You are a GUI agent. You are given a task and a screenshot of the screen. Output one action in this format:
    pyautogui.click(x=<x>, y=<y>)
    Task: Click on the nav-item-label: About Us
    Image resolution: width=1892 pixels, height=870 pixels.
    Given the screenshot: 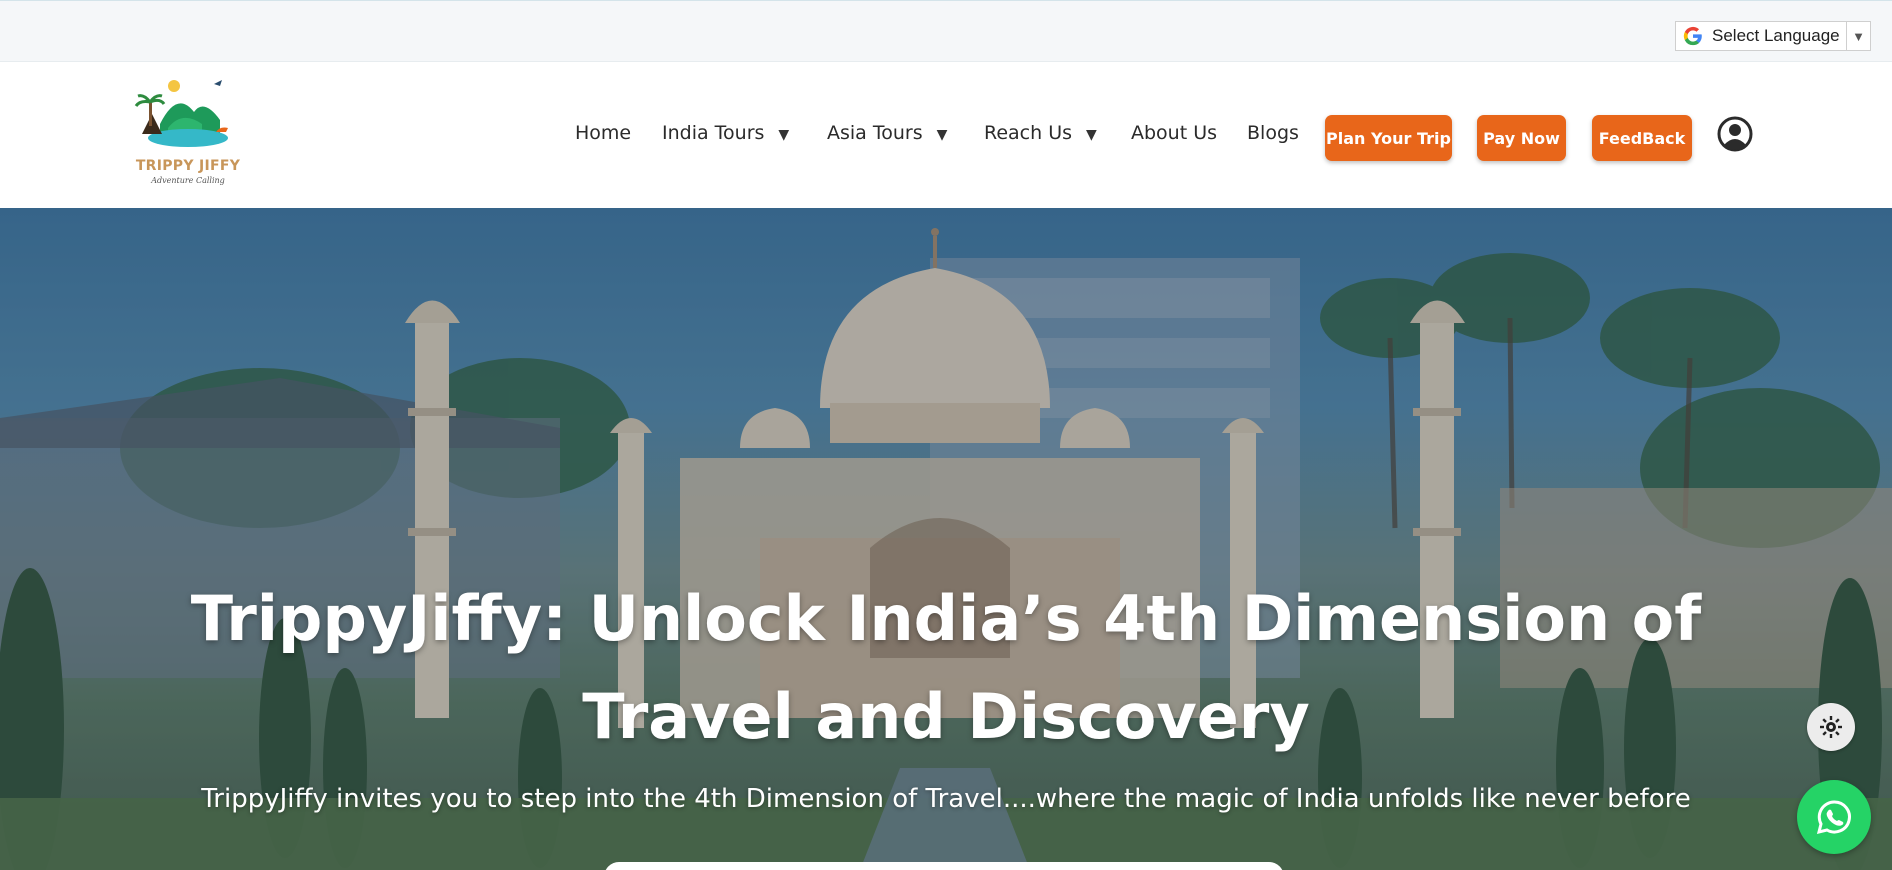 What is the action you would take?
    pyautogui.click(x=1174, y=133)
    